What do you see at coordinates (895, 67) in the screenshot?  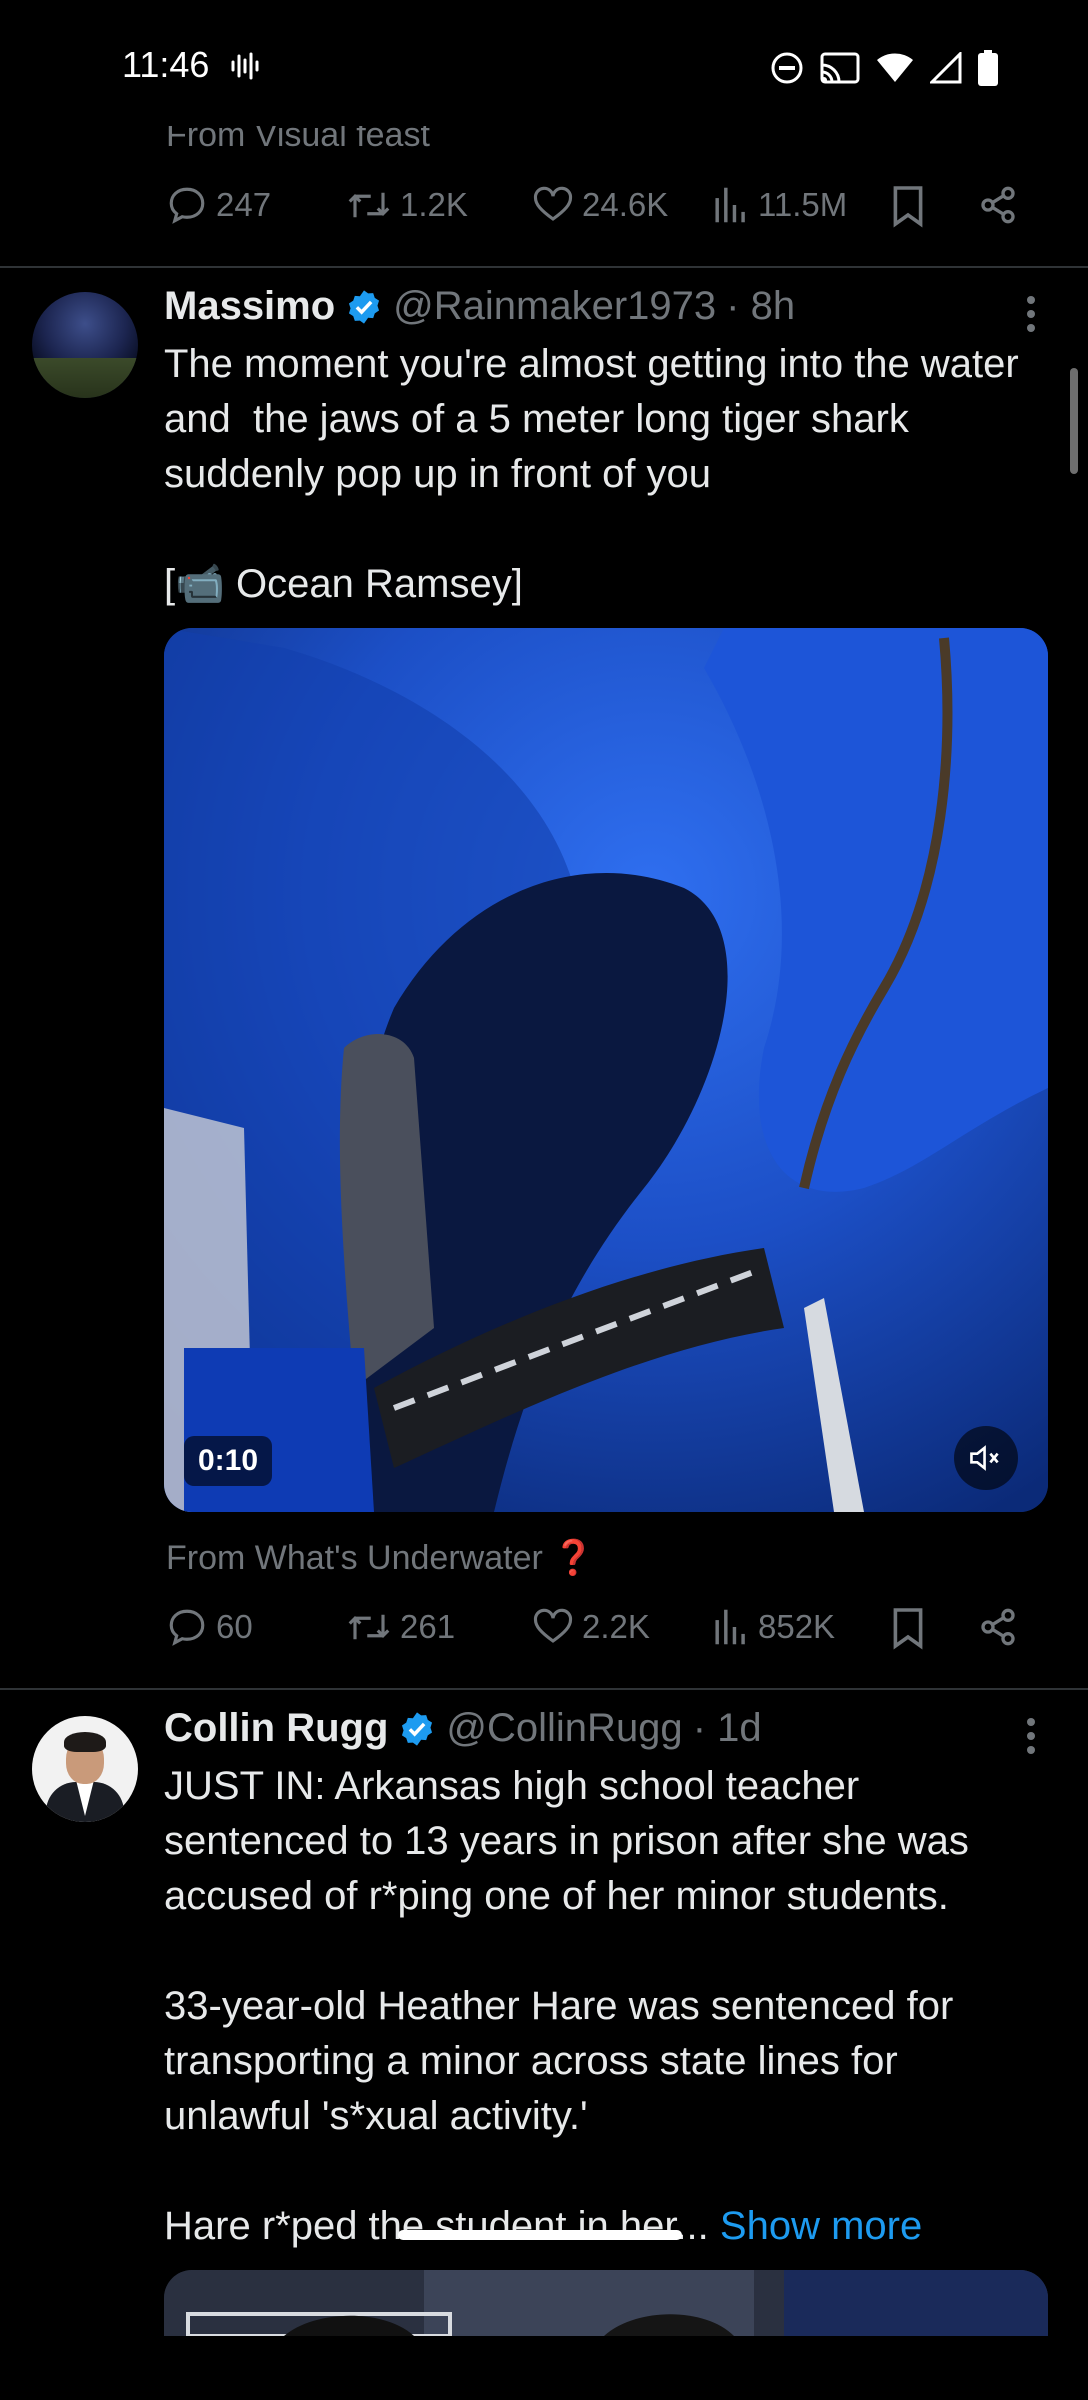 I see `wifi-icon` at bounding box center [895, 67].